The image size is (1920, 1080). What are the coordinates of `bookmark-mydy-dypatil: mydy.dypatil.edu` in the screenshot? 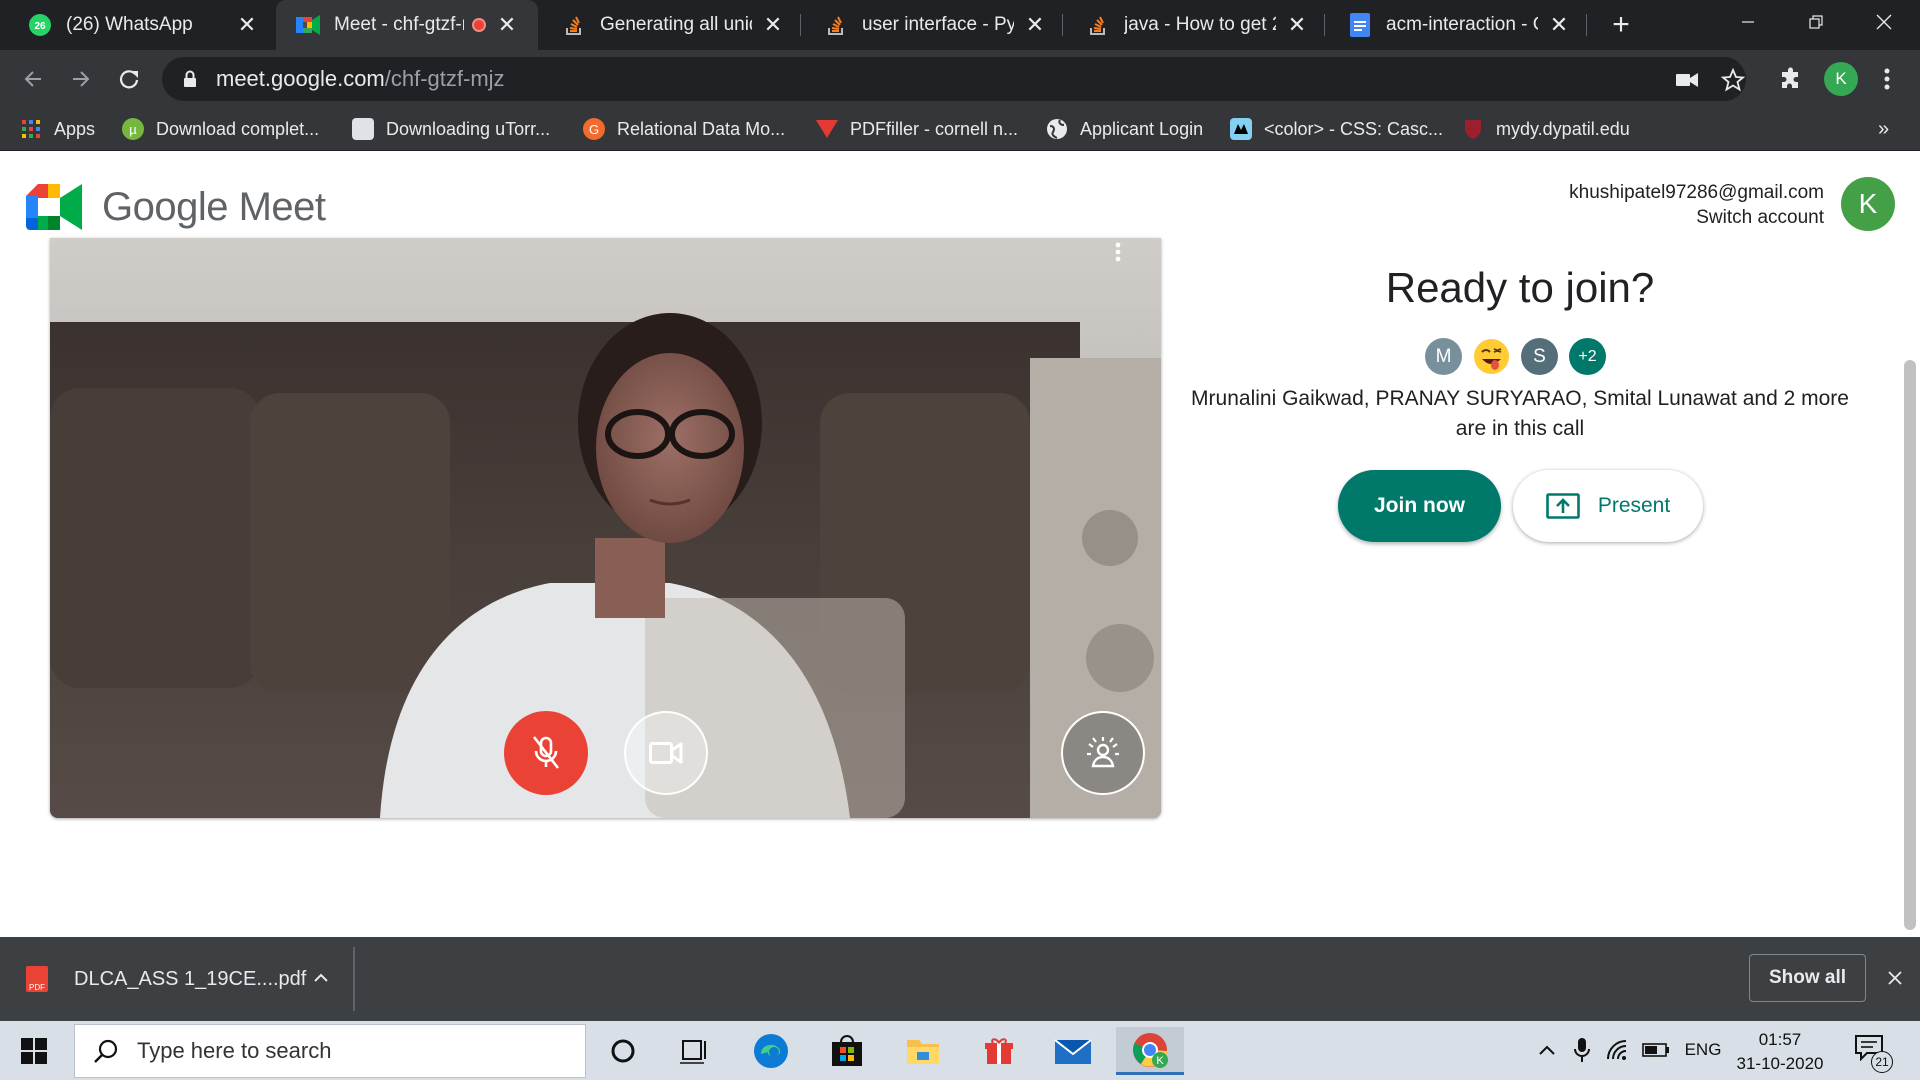 It's located at (1546, 129).